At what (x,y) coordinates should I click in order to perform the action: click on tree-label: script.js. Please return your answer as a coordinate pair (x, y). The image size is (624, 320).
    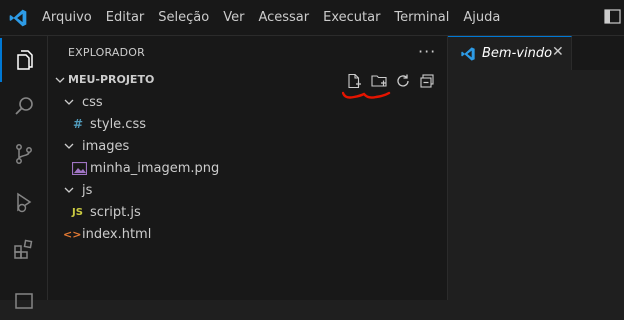
    Looking at the image, I should click on (115, 212).